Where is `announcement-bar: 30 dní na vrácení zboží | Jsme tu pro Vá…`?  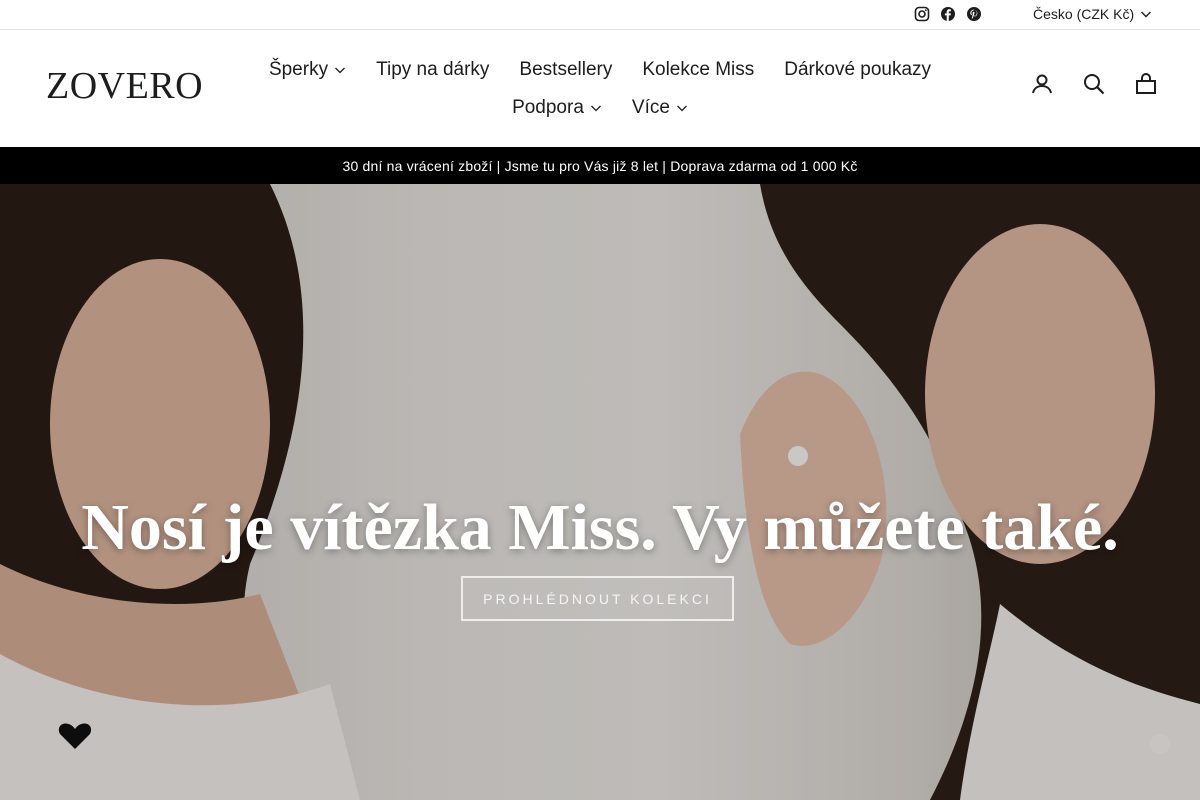 announcement-bar: 30 dní na vrácení zboží | Jsme tu pro Vá… is located at coordinates (600, 165).